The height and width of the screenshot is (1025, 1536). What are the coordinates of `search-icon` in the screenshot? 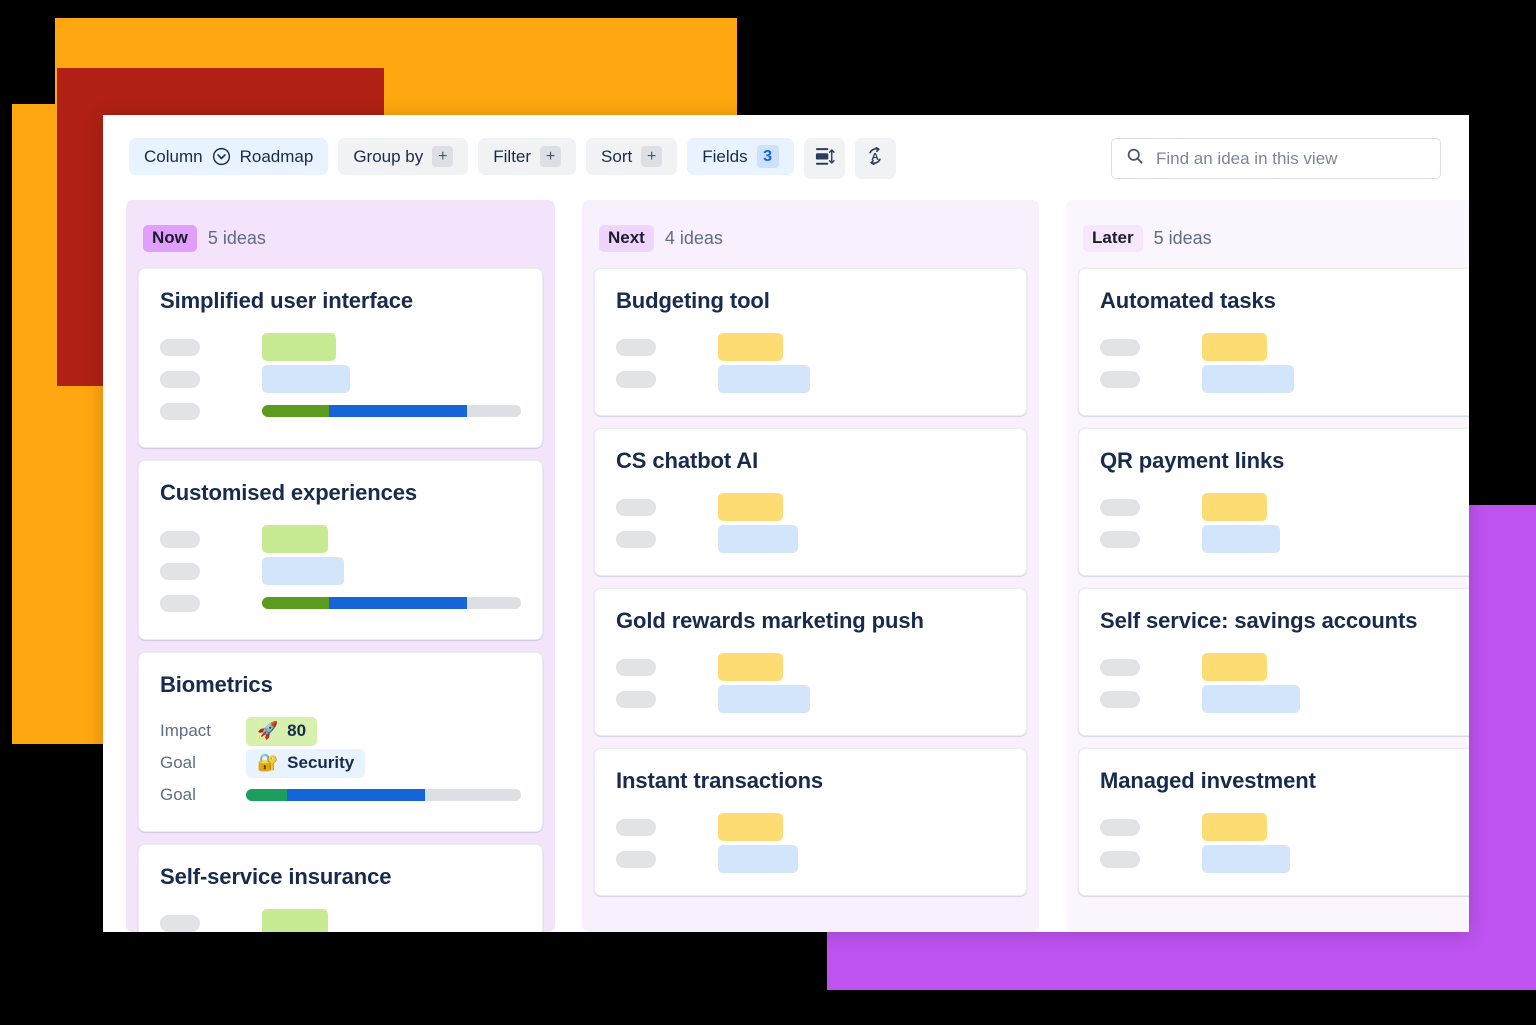 It's located at (1135, 158).